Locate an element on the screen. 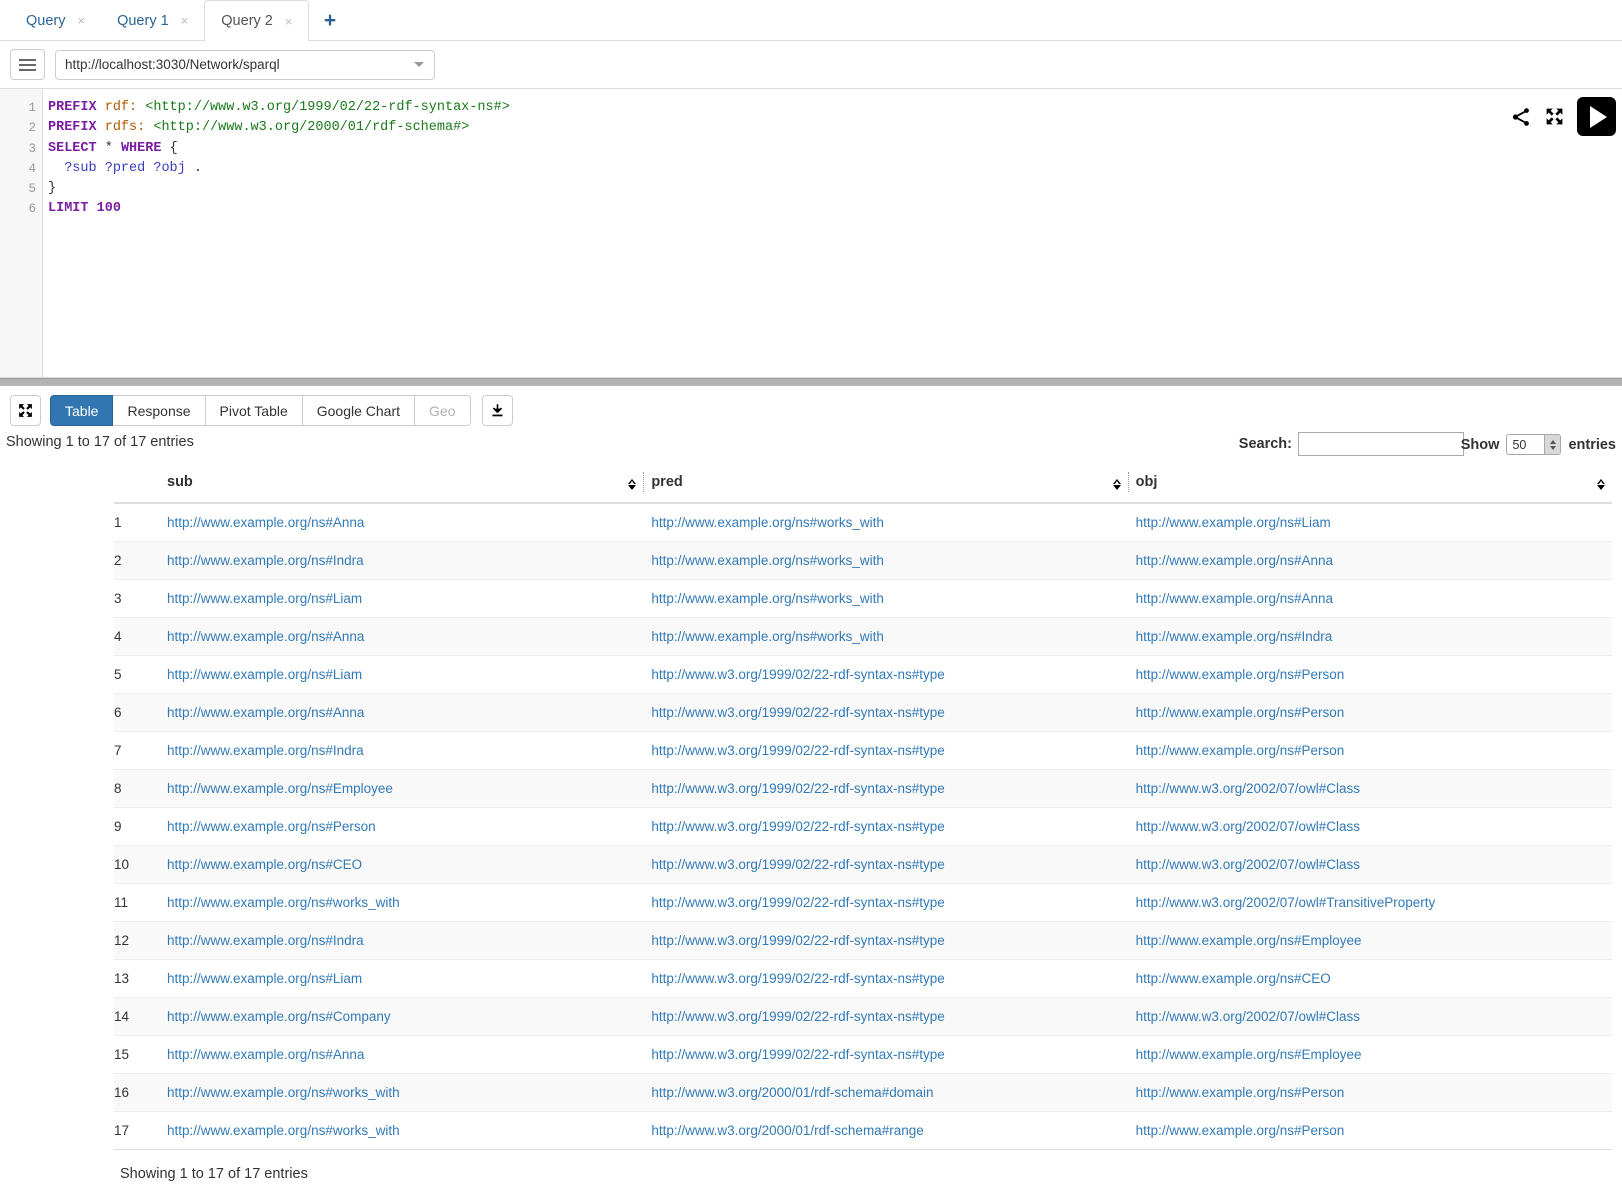 The width and height of the screenshot is (1622, 1196). sort-icon-obj is located at coordinates (1601, 484).